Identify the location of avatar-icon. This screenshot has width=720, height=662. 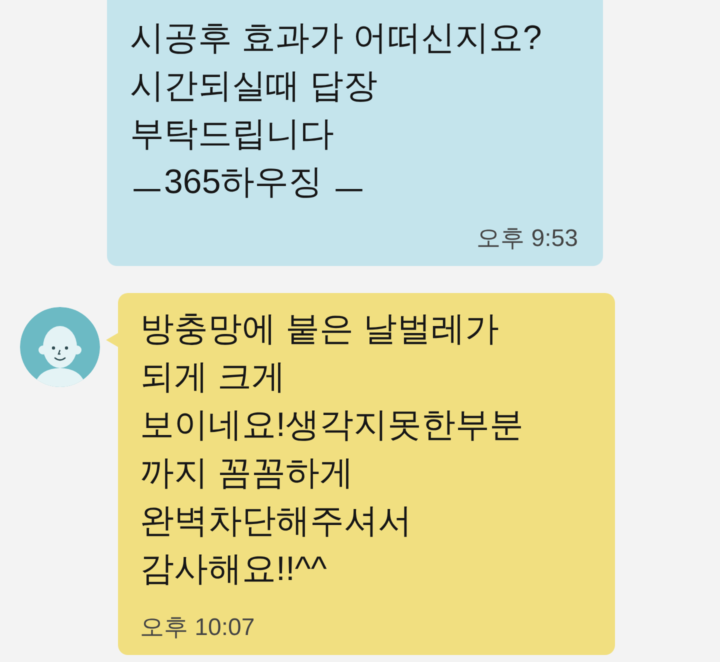
(60, 347).